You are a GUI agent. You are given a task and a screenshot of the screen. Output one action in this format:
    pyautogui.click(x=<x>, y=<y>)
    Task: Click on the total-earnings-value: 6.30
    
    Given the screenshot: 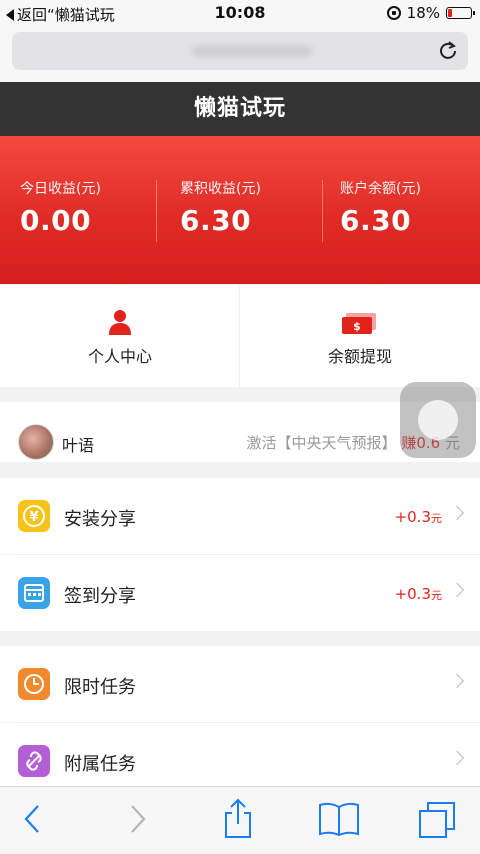 What is the action you would take?
    pyautogui.click(x=216, y=220)
    